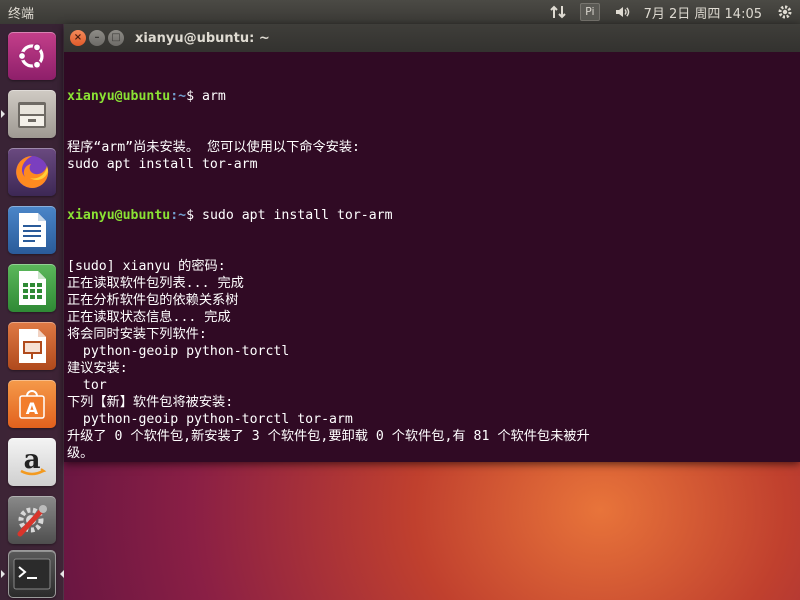  I want to click on command-text: arm, so click(214, 96).